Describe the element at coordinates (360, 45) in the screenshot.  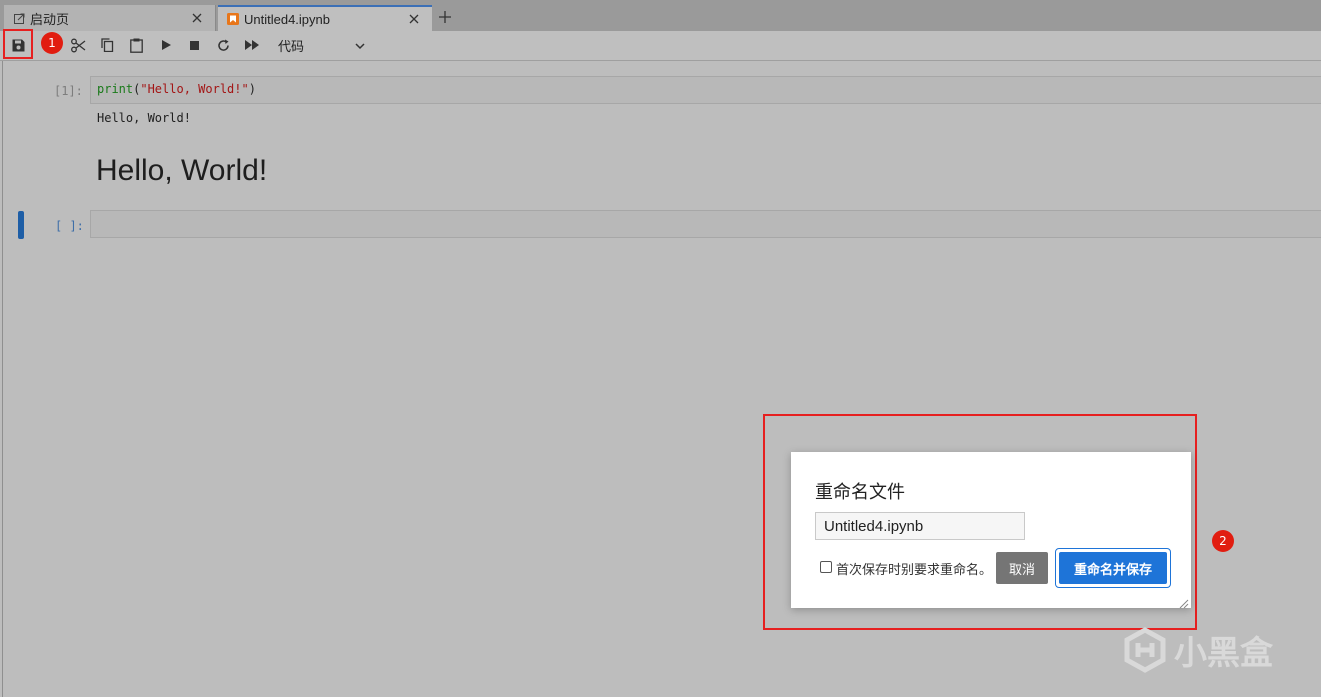
I see `chevron-down-icon` at that location.